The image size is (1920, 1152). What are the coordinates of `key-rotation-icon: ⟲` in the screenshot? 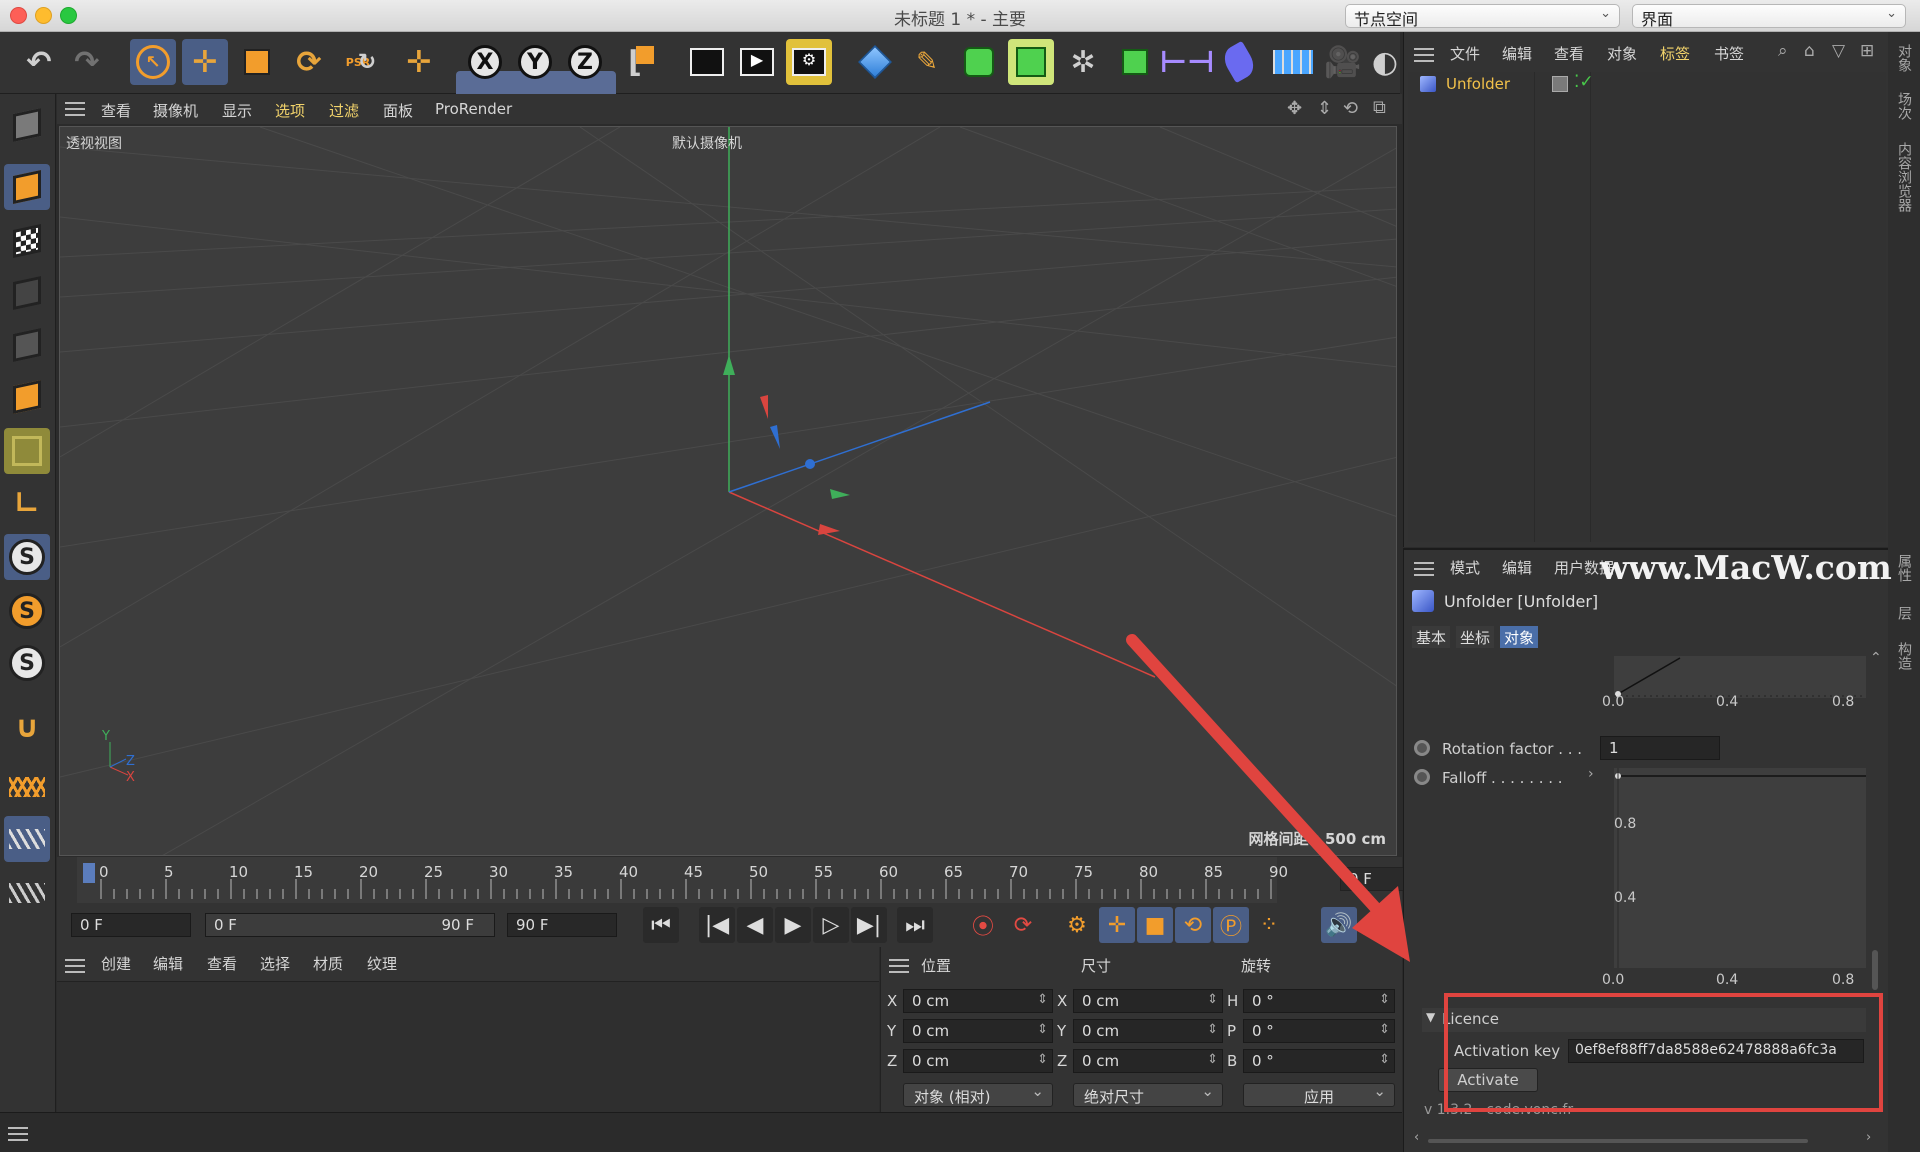 It's located at (1193, 925).